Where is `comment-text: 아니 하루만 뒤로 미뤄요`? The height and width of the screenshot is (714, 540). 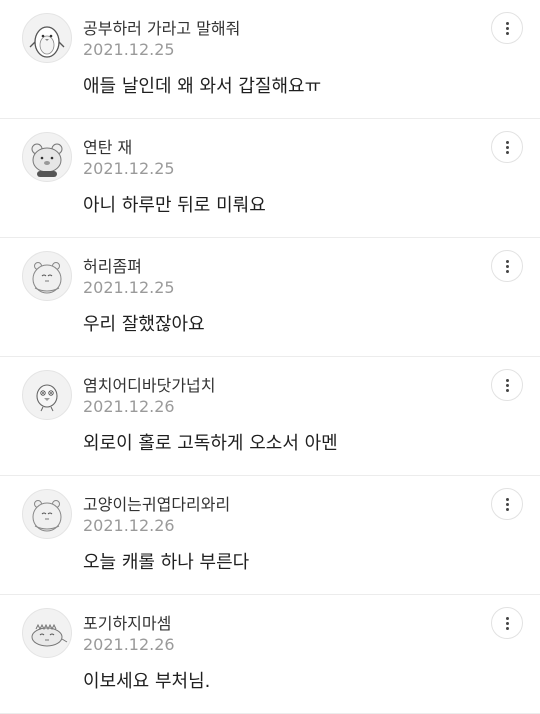 comment-text: 아니 하루만 뒤로 미뤄요 is located at coordinates (174, 205).